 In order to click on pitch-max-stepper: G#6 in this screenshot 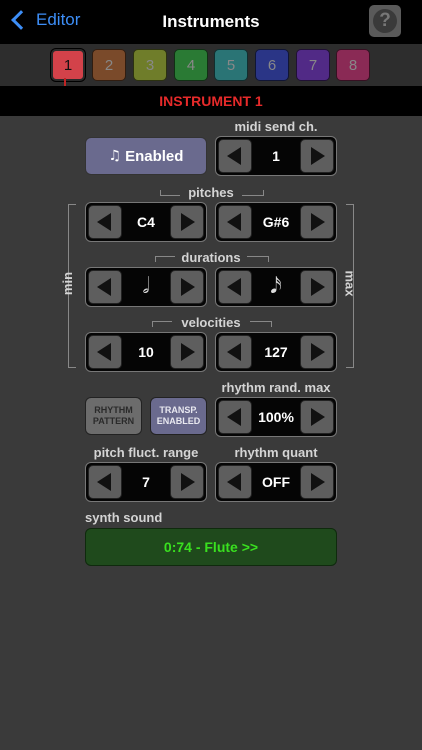, I will do `click(276, 222)`.